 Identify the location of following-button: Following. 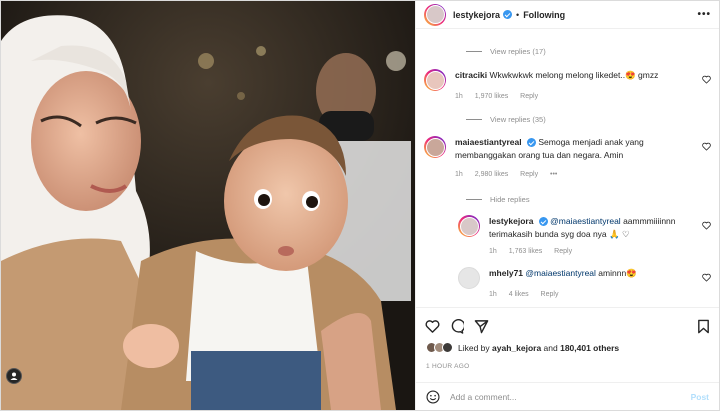
(544, 15).